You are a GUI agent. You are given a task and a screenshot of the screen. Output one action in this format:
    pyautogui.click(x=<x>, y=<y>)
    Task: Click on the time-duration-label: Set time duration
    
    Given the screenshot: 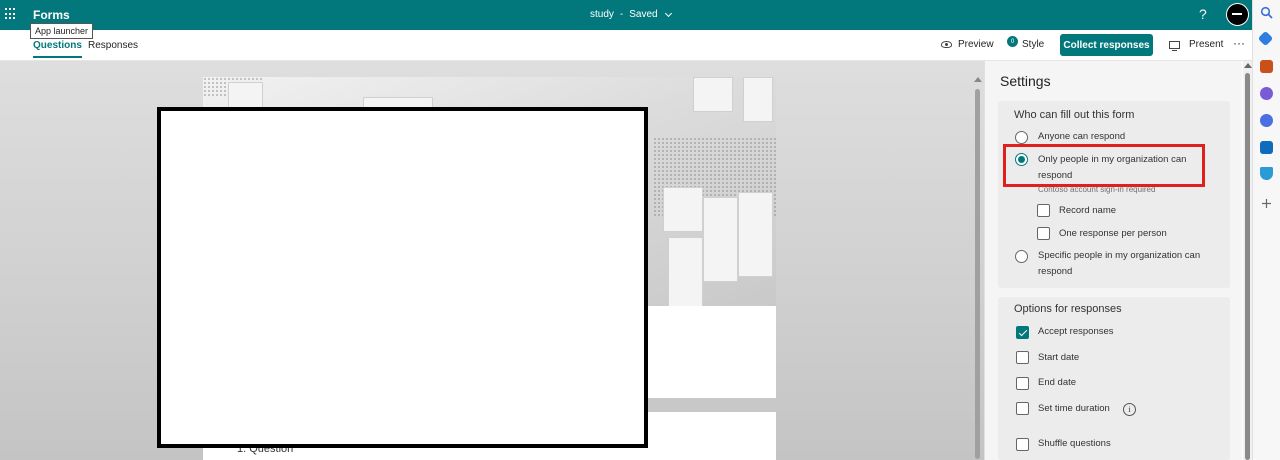 What is the action you would take?
    pyautogui.click(x=1074, y=409)
    